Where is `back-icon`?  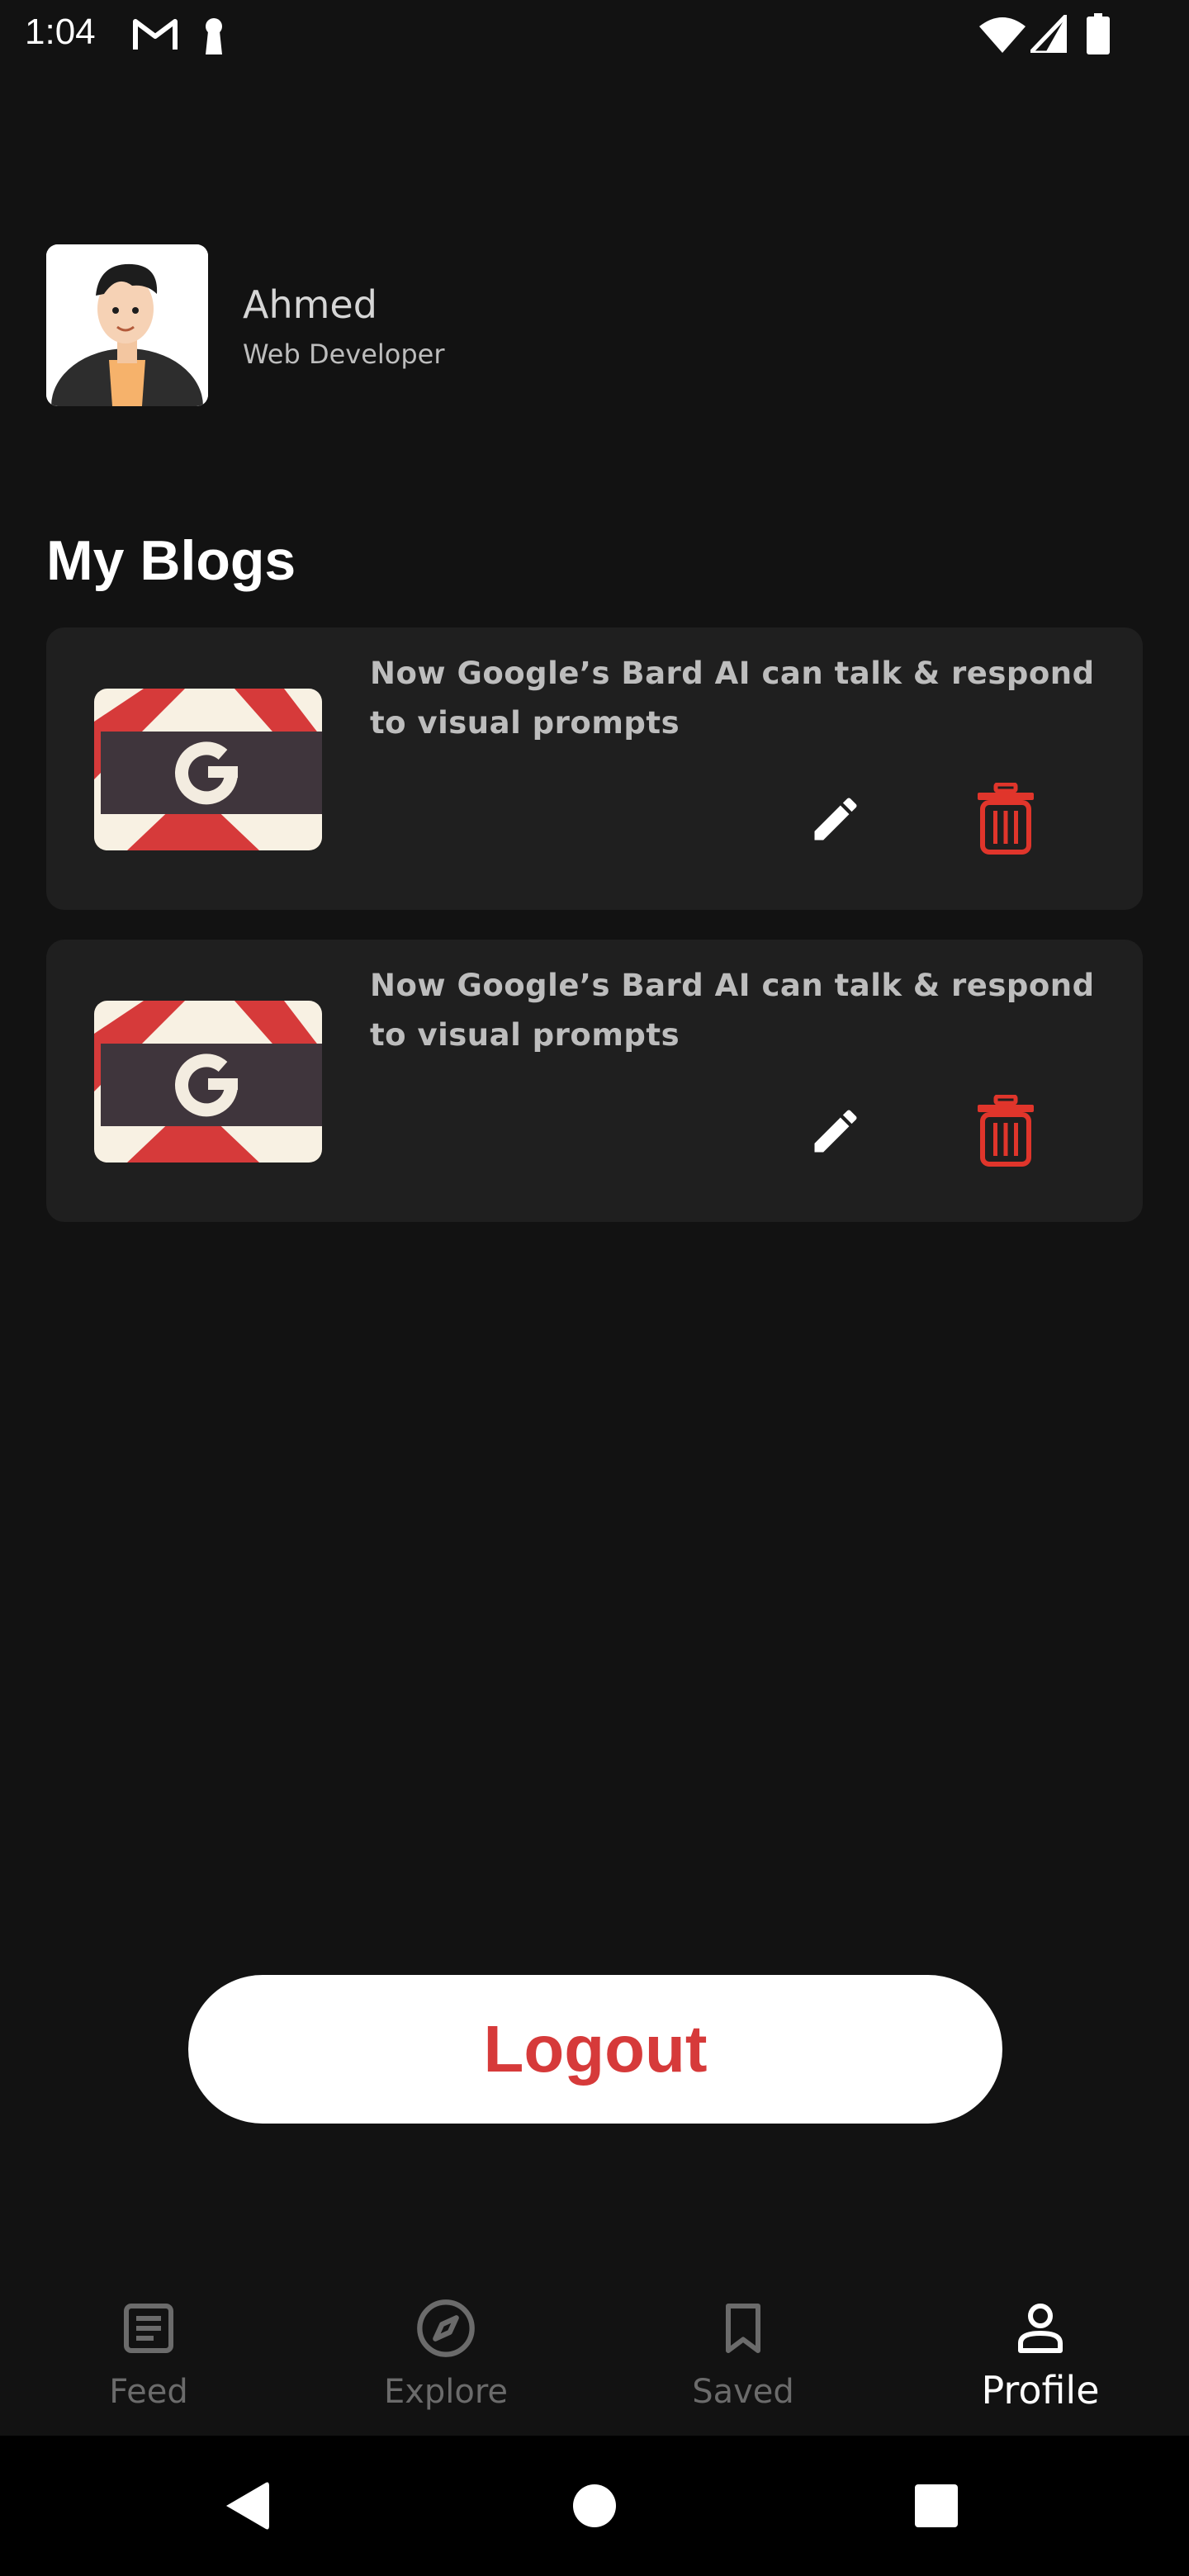 back-icon is located at coordinates (247, 2506).